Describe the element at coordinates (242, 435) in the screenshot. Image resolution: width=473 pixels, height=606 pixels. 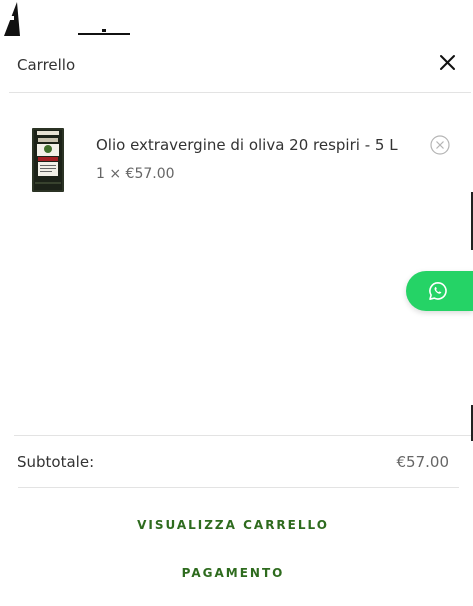
I see `subtotal-divider-top` at that location.